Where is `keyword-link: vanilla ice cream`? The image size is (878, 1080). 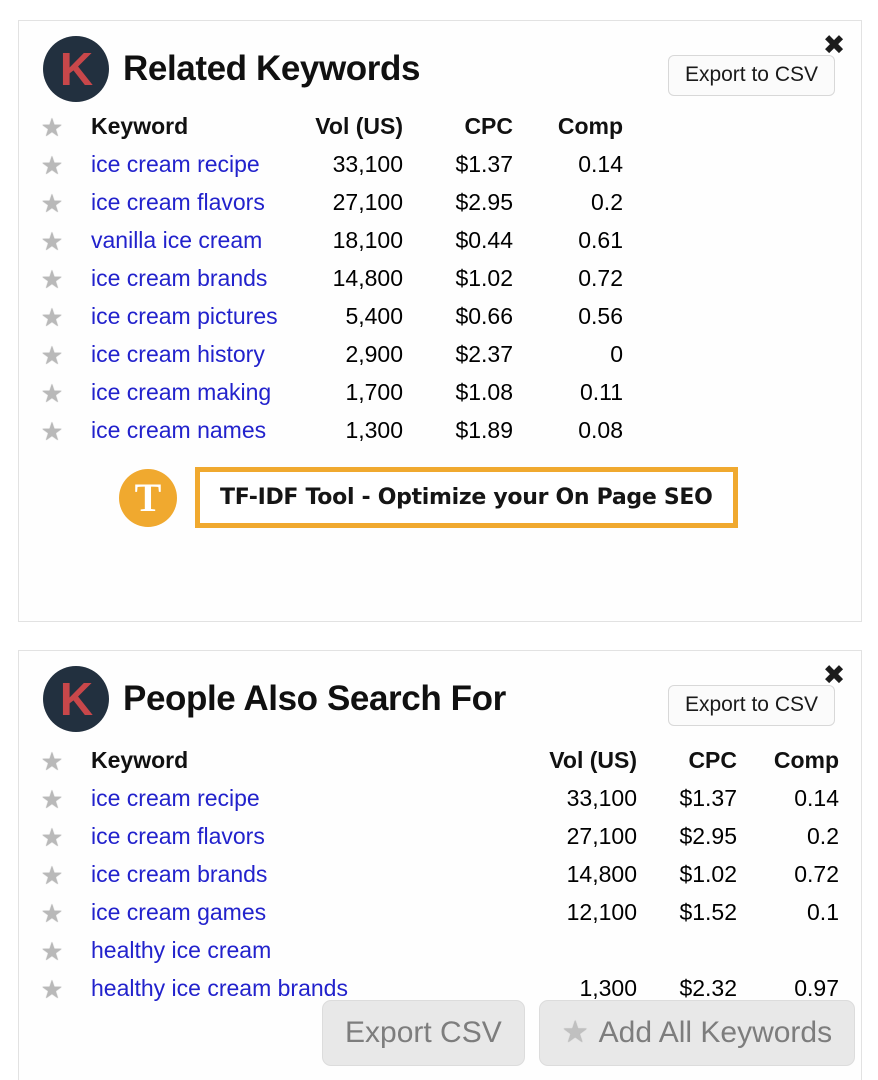 keyword-link: vanilla ice cream is located at coordinates (176, 240).